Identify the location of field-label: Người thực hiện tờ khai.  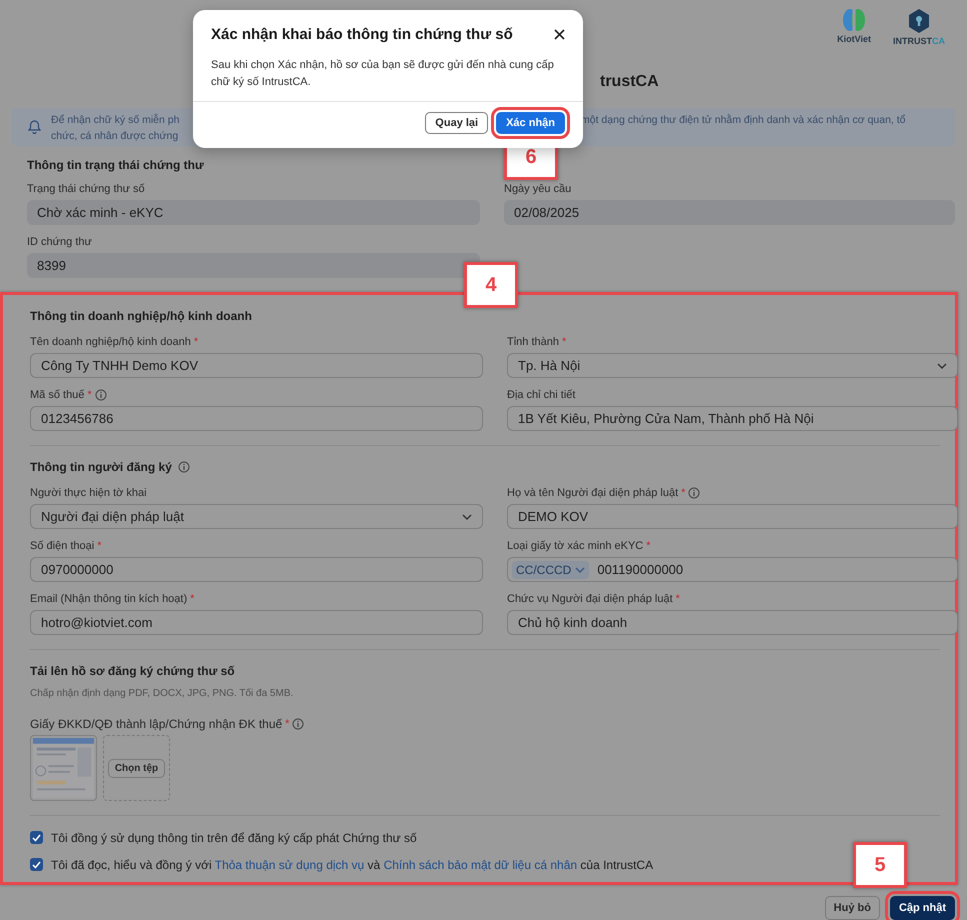
(88, 493).